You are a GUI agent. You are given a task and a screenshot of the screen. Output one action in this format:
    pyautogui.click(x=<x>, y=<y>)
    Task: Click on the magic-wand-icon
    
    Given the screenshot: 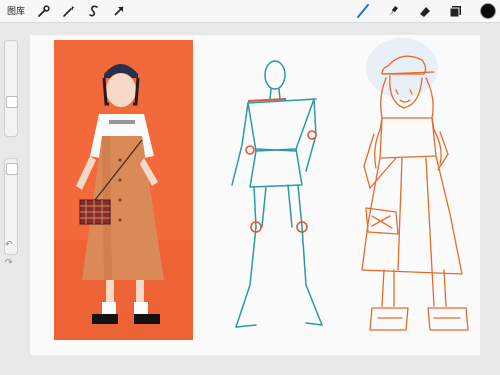 What is the action you would take?
    pyautogui.click(x=69, y=11)
    